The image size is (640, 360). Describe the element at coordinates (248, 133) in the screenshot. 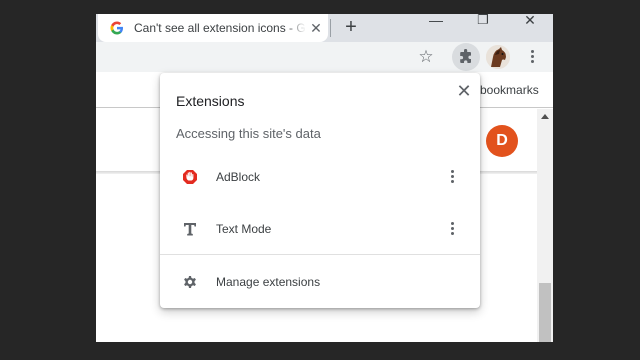

I see `popup-subtitle: Accessing this site's data` at that location.